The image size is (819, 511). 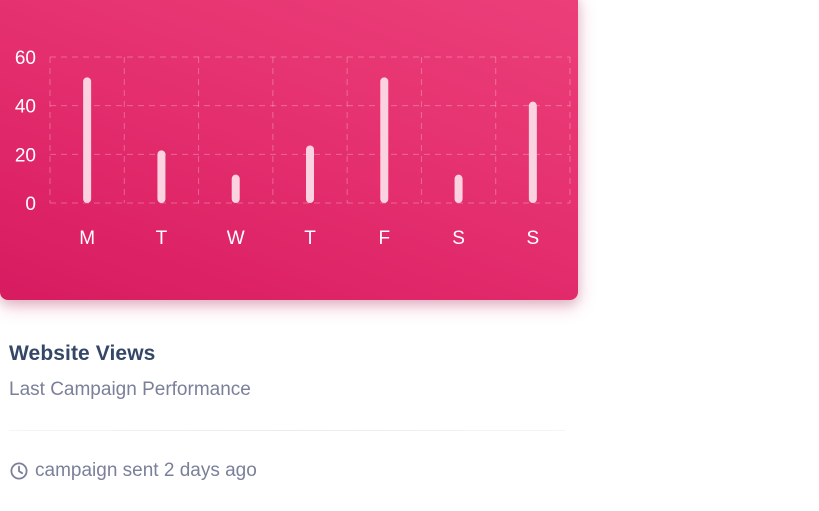 What do you see at coordinates (30, 204) in the screenshot?
I see `y-tick-label: 0` at bounding box center [30, 204].